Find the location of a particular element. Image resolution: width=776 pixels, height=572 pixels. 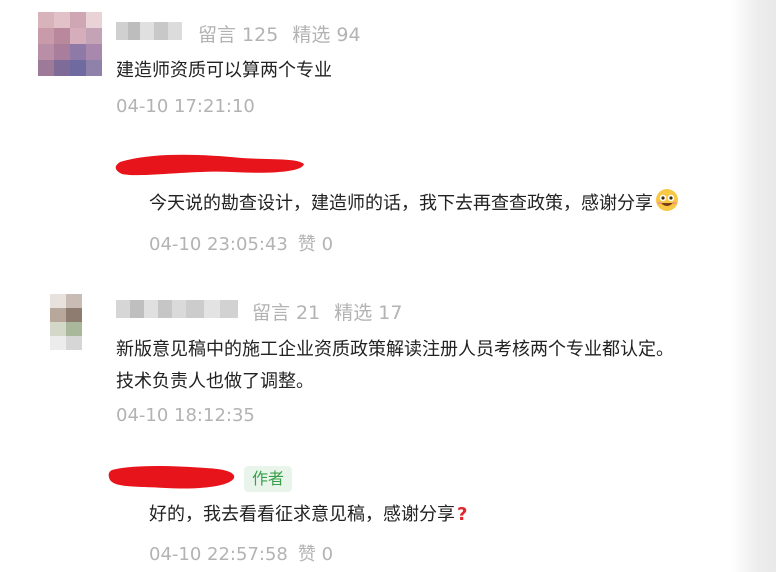

reply-meta: 04-10 22:57:58 赞 0 is located at coordinates (241, 553).